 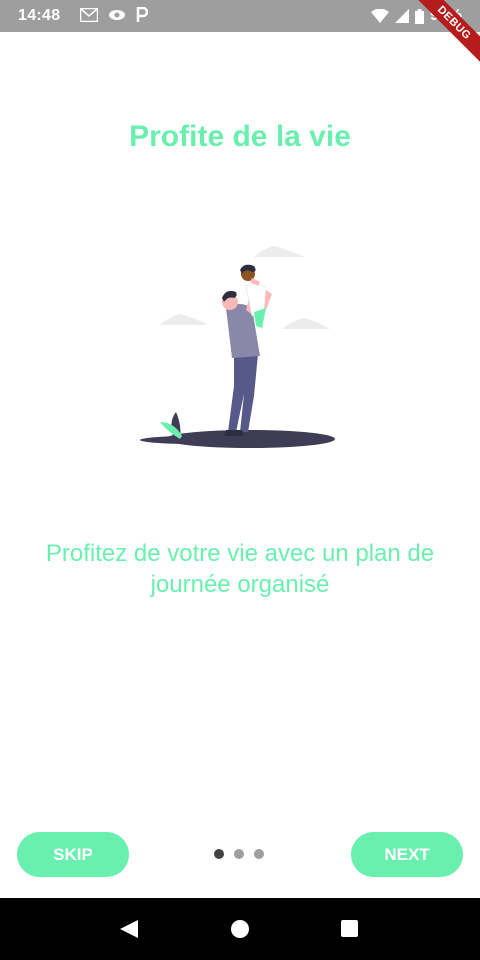 I want to click on illustration-father-child, so click(x=237, y=347).